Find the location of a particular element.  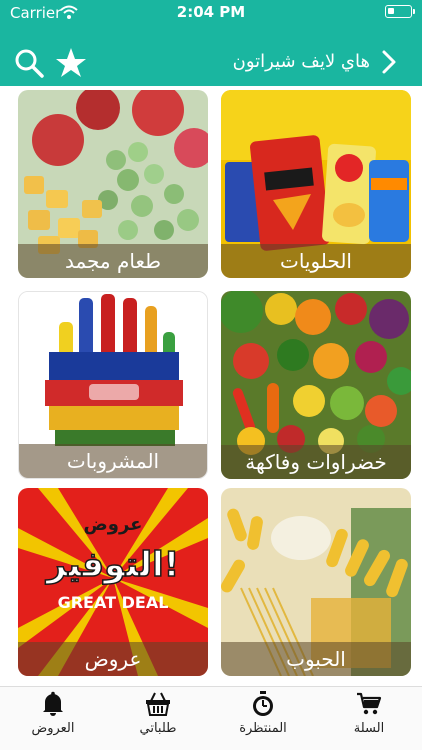

tab-label: العروض is located at coordinates (53, 728).